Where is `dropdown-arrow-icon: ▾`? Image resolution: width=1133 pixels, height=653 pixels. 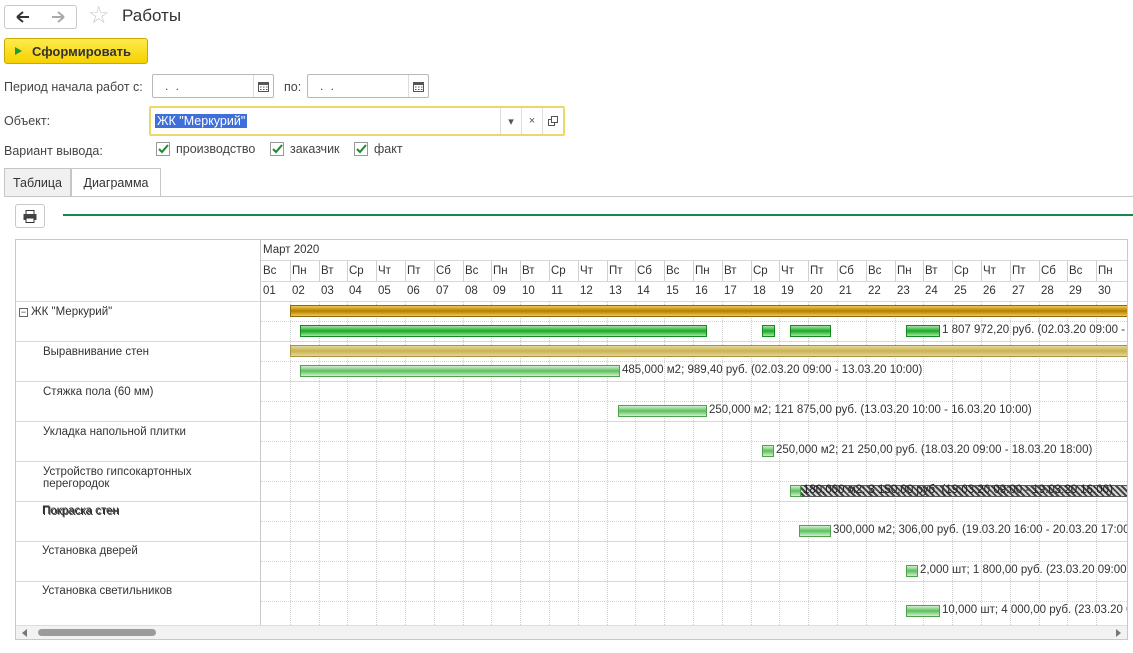
dropdown-arrow-icon: ▾ is located at coordinates (510, 121).